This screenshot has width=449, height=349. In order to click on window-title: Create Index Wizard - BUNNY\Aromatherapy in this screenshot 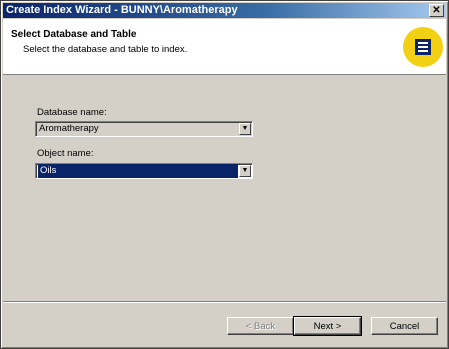, I will do `click(122, 10)`.